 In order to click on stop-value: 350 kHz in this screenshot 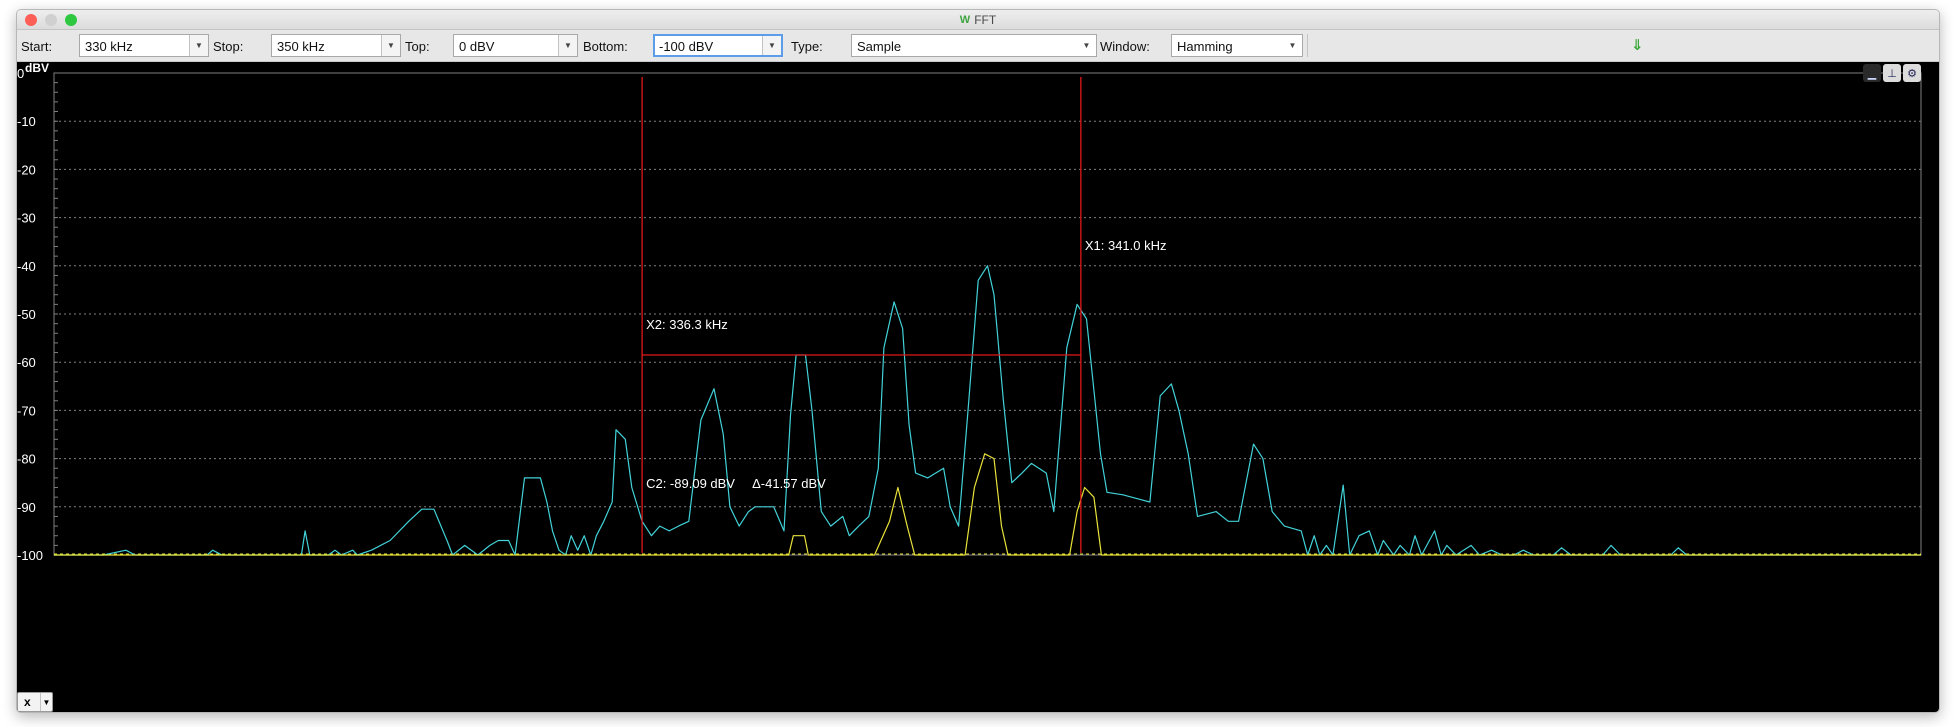, I will do `click(301, 46)`.